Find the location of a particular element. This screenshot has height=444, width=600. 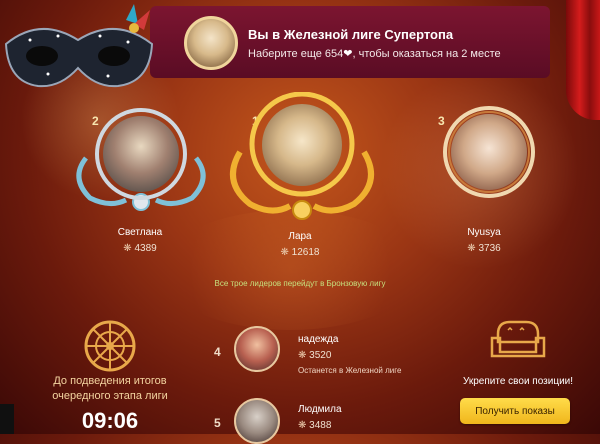

list-score: ❋ 3488 is located at coordinates (315, 425).